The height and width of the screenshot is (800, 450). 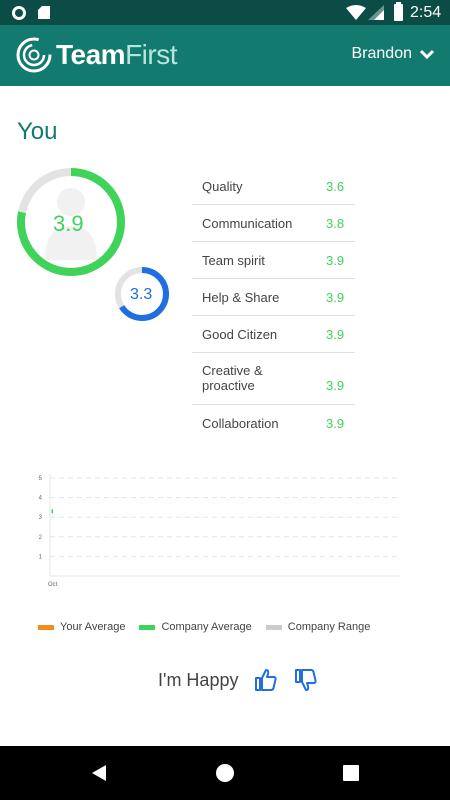 I want to click on metric-label: Help & Share, so click(x=241, y=297).